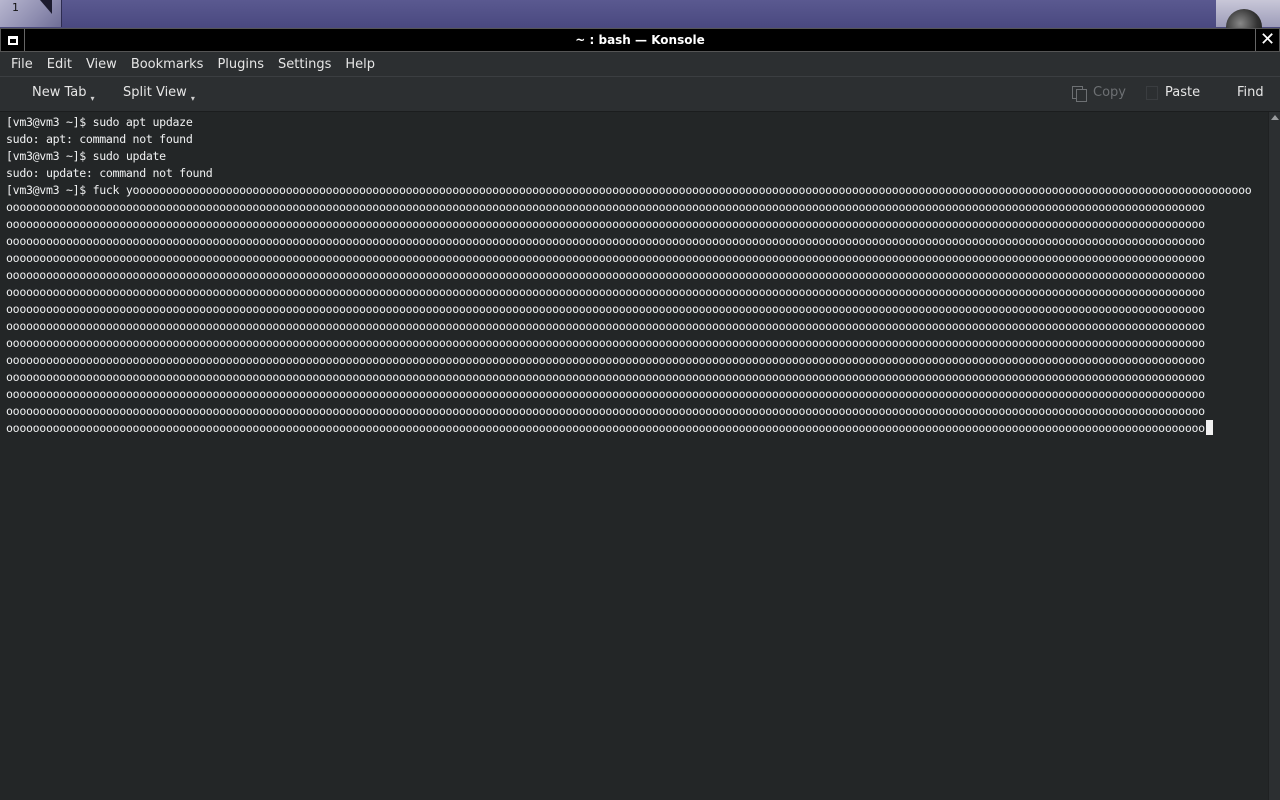  I want to click on paste-button: Paste, so click(1173, 92).